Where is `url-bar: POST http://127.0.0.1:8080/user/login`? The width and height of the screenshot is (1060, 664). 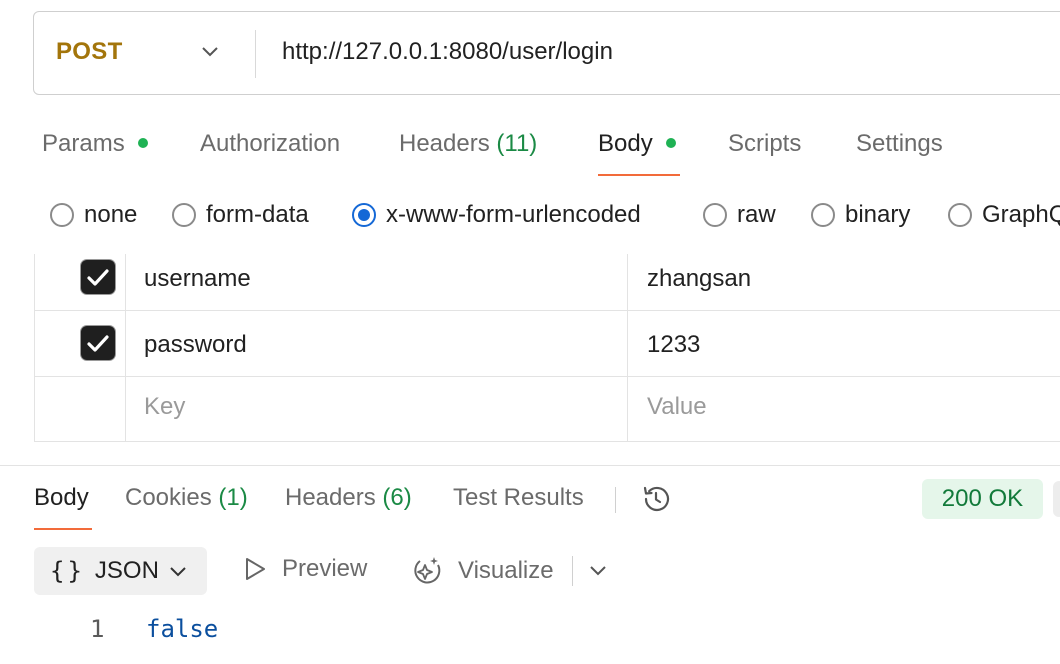 url-bar: POST http://127.0.0.1:8080/user/login is located at coordinates (546, 53).